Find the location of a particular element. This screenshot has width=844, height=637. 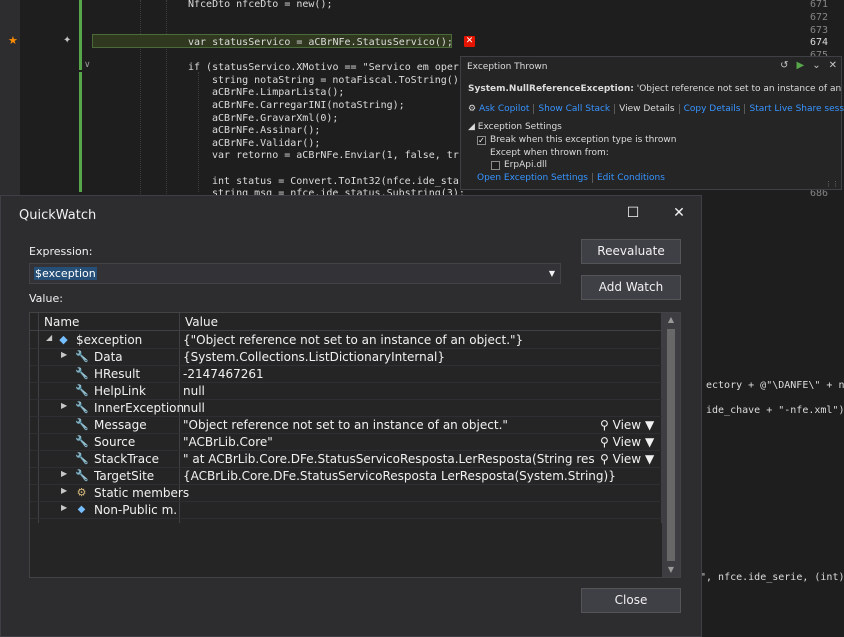

bookmark-icon: ★ is located at coordinates (15, 41).